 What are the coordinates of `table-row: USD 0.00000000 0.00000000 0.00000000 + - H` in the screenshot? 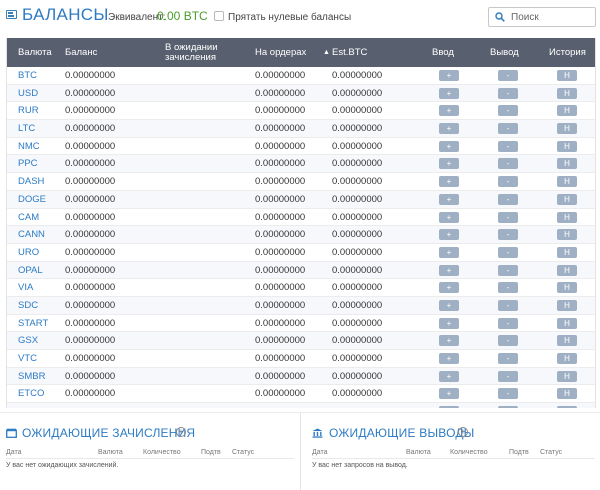 It's located at (301, 93).